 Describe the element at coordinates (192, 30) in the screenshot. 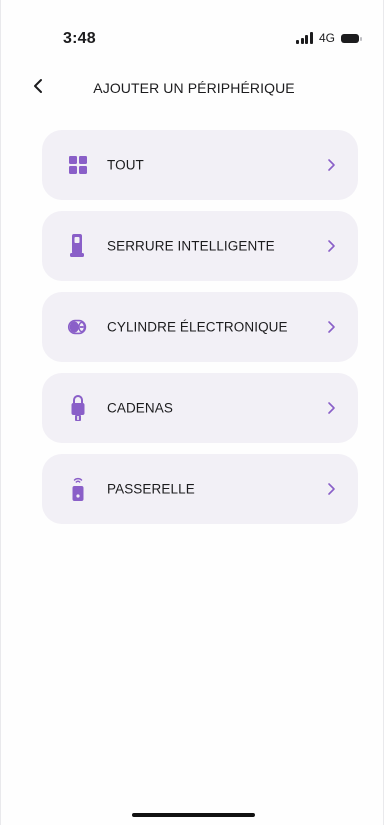

I see `status-bar: 3:48 4G` at that location.